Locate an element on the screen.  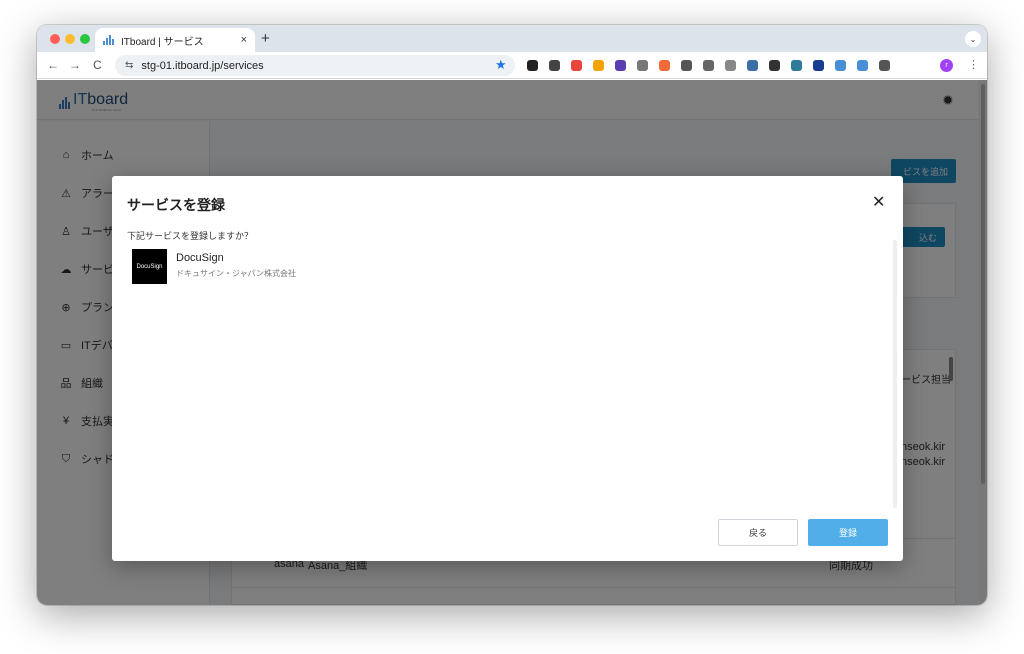
extension-4-icon is located at coordinates (598, 65).